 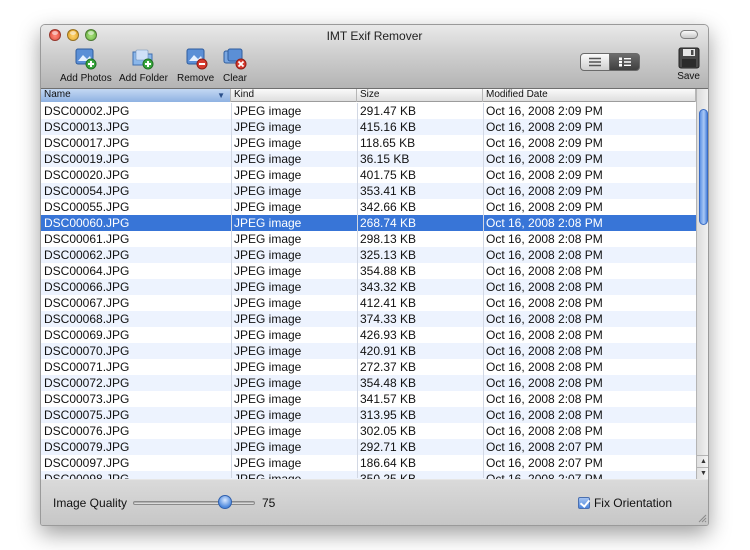 I want to click on cell-name: DSC00097.JPG, so click(x=87, y=463).